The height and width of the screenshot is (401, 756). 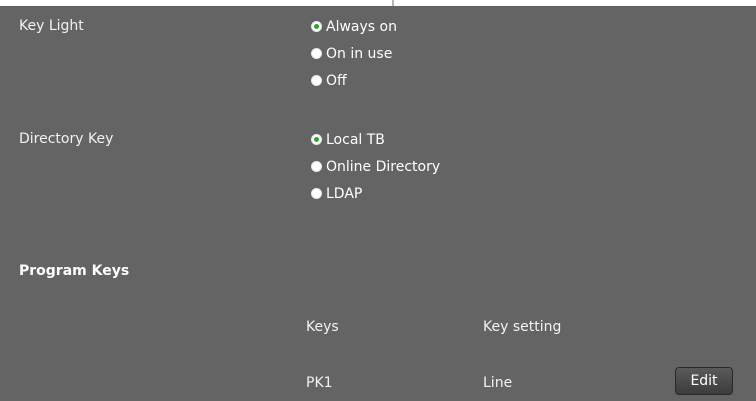 I want to click on directory-key-option-ldap: LDAP, so click(x=375, y=193).